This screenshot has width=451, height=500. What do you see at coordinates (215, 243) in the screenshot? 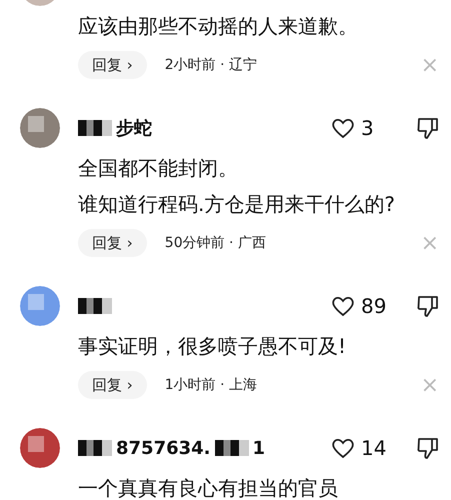
I see `comment-meta: 50分钟前 · 广西` at bounding box center [215, 243].